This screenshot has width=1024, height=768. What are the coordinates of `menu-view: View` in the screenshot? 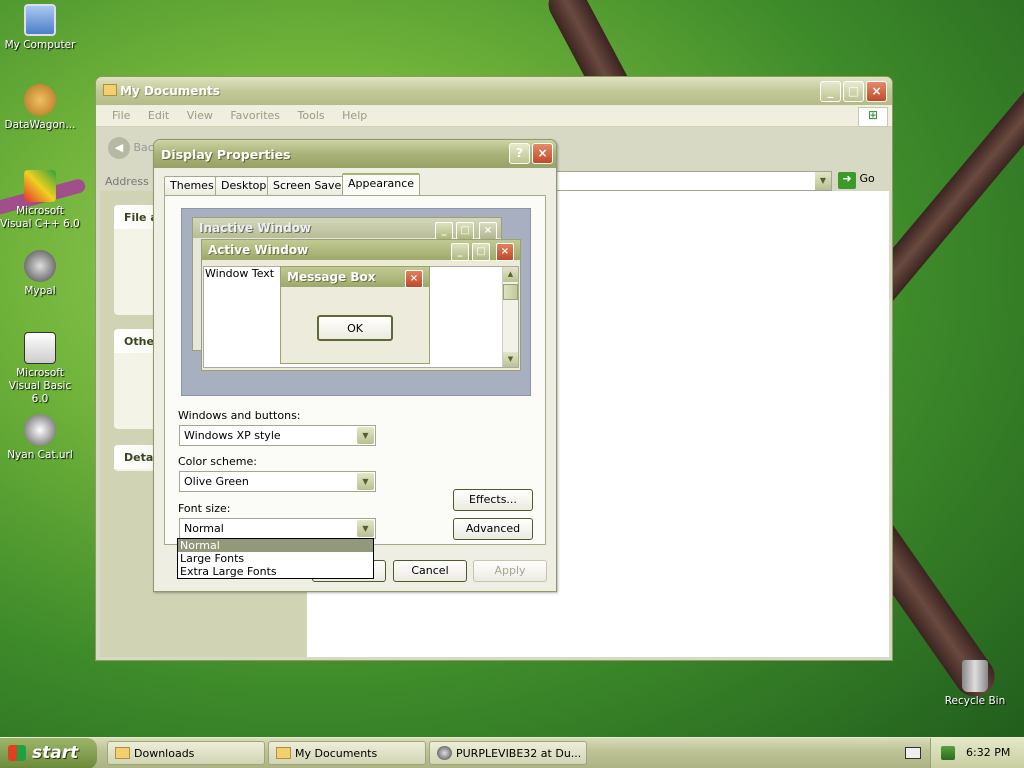 It's located at (200, 115).